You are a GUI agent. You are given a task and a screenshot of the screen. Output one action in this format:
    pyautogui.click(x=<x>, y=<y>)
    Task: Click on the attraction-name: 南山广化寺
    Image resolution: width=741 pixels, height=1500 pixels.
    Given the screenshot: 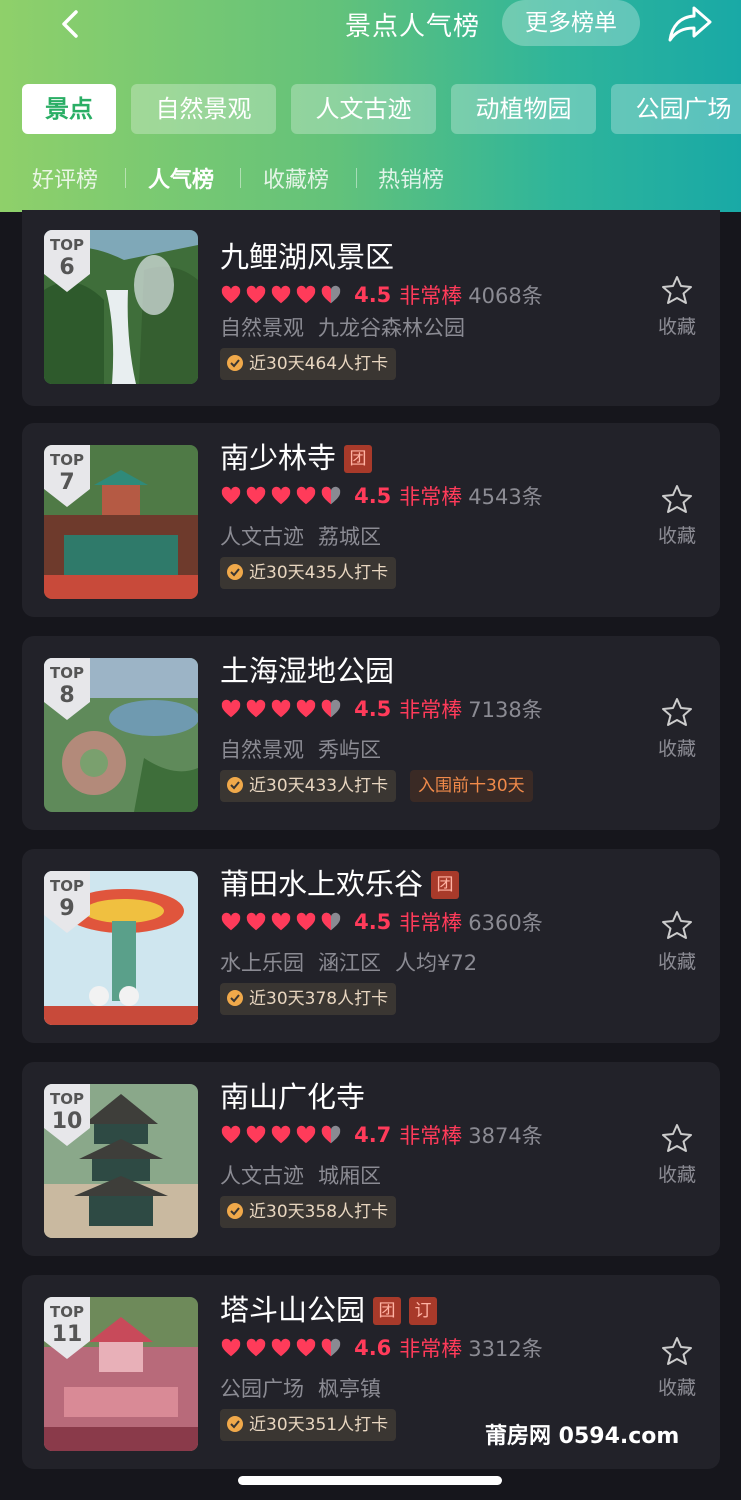 What is the action you would take?
    pyautogui.click(x=292, y=1095)
    